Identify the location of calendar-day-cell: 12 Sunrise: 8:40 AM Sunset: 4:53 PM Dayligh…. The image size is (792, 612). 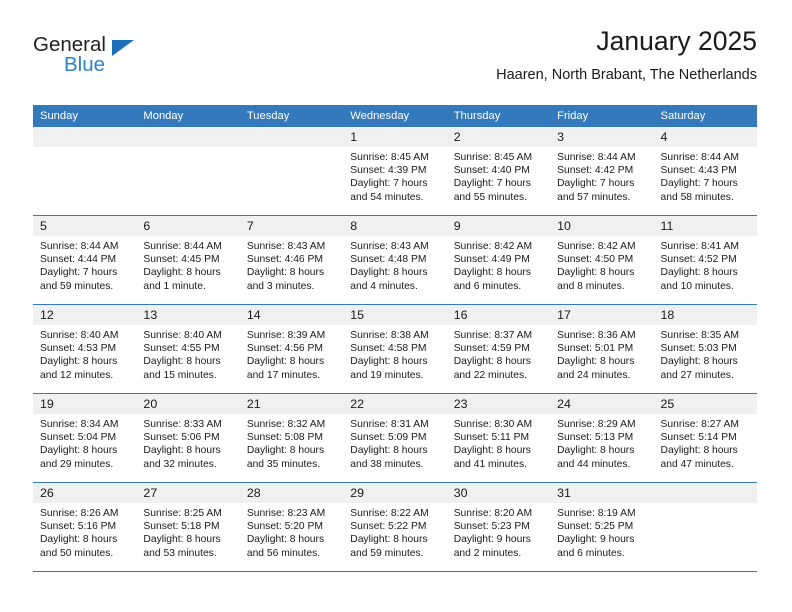
(85, 349).